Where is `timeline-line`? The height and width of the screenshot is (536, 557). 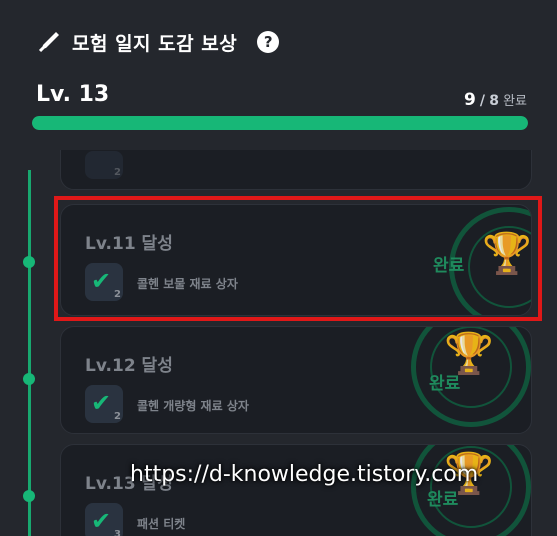
timeline-line is located at coordinates (29, 353).